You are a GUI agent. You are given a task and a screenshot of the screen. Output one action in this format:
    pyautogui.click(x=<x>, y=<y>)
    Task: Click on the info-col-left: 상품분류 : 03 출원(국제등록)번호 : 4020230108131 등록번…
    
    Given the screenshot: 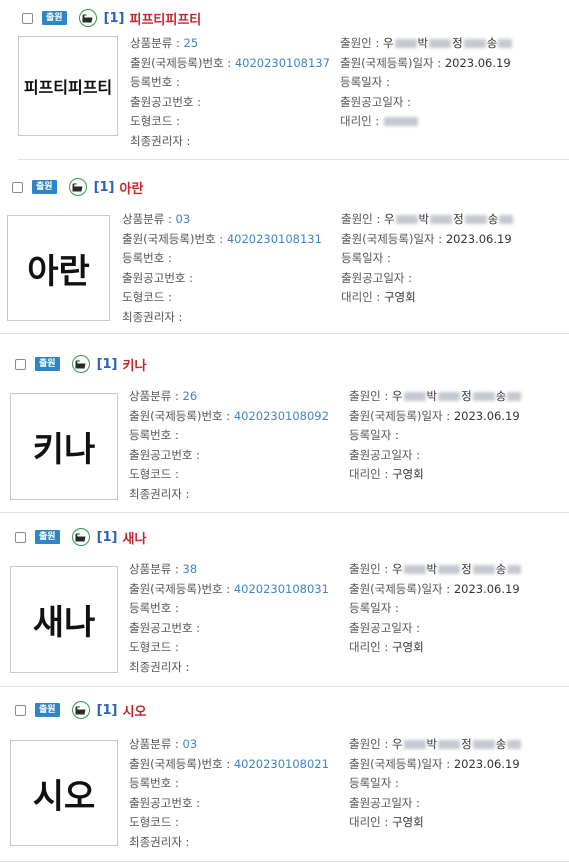 What is the action you would take?
    pyautogui.click(x=222, y=268)
    